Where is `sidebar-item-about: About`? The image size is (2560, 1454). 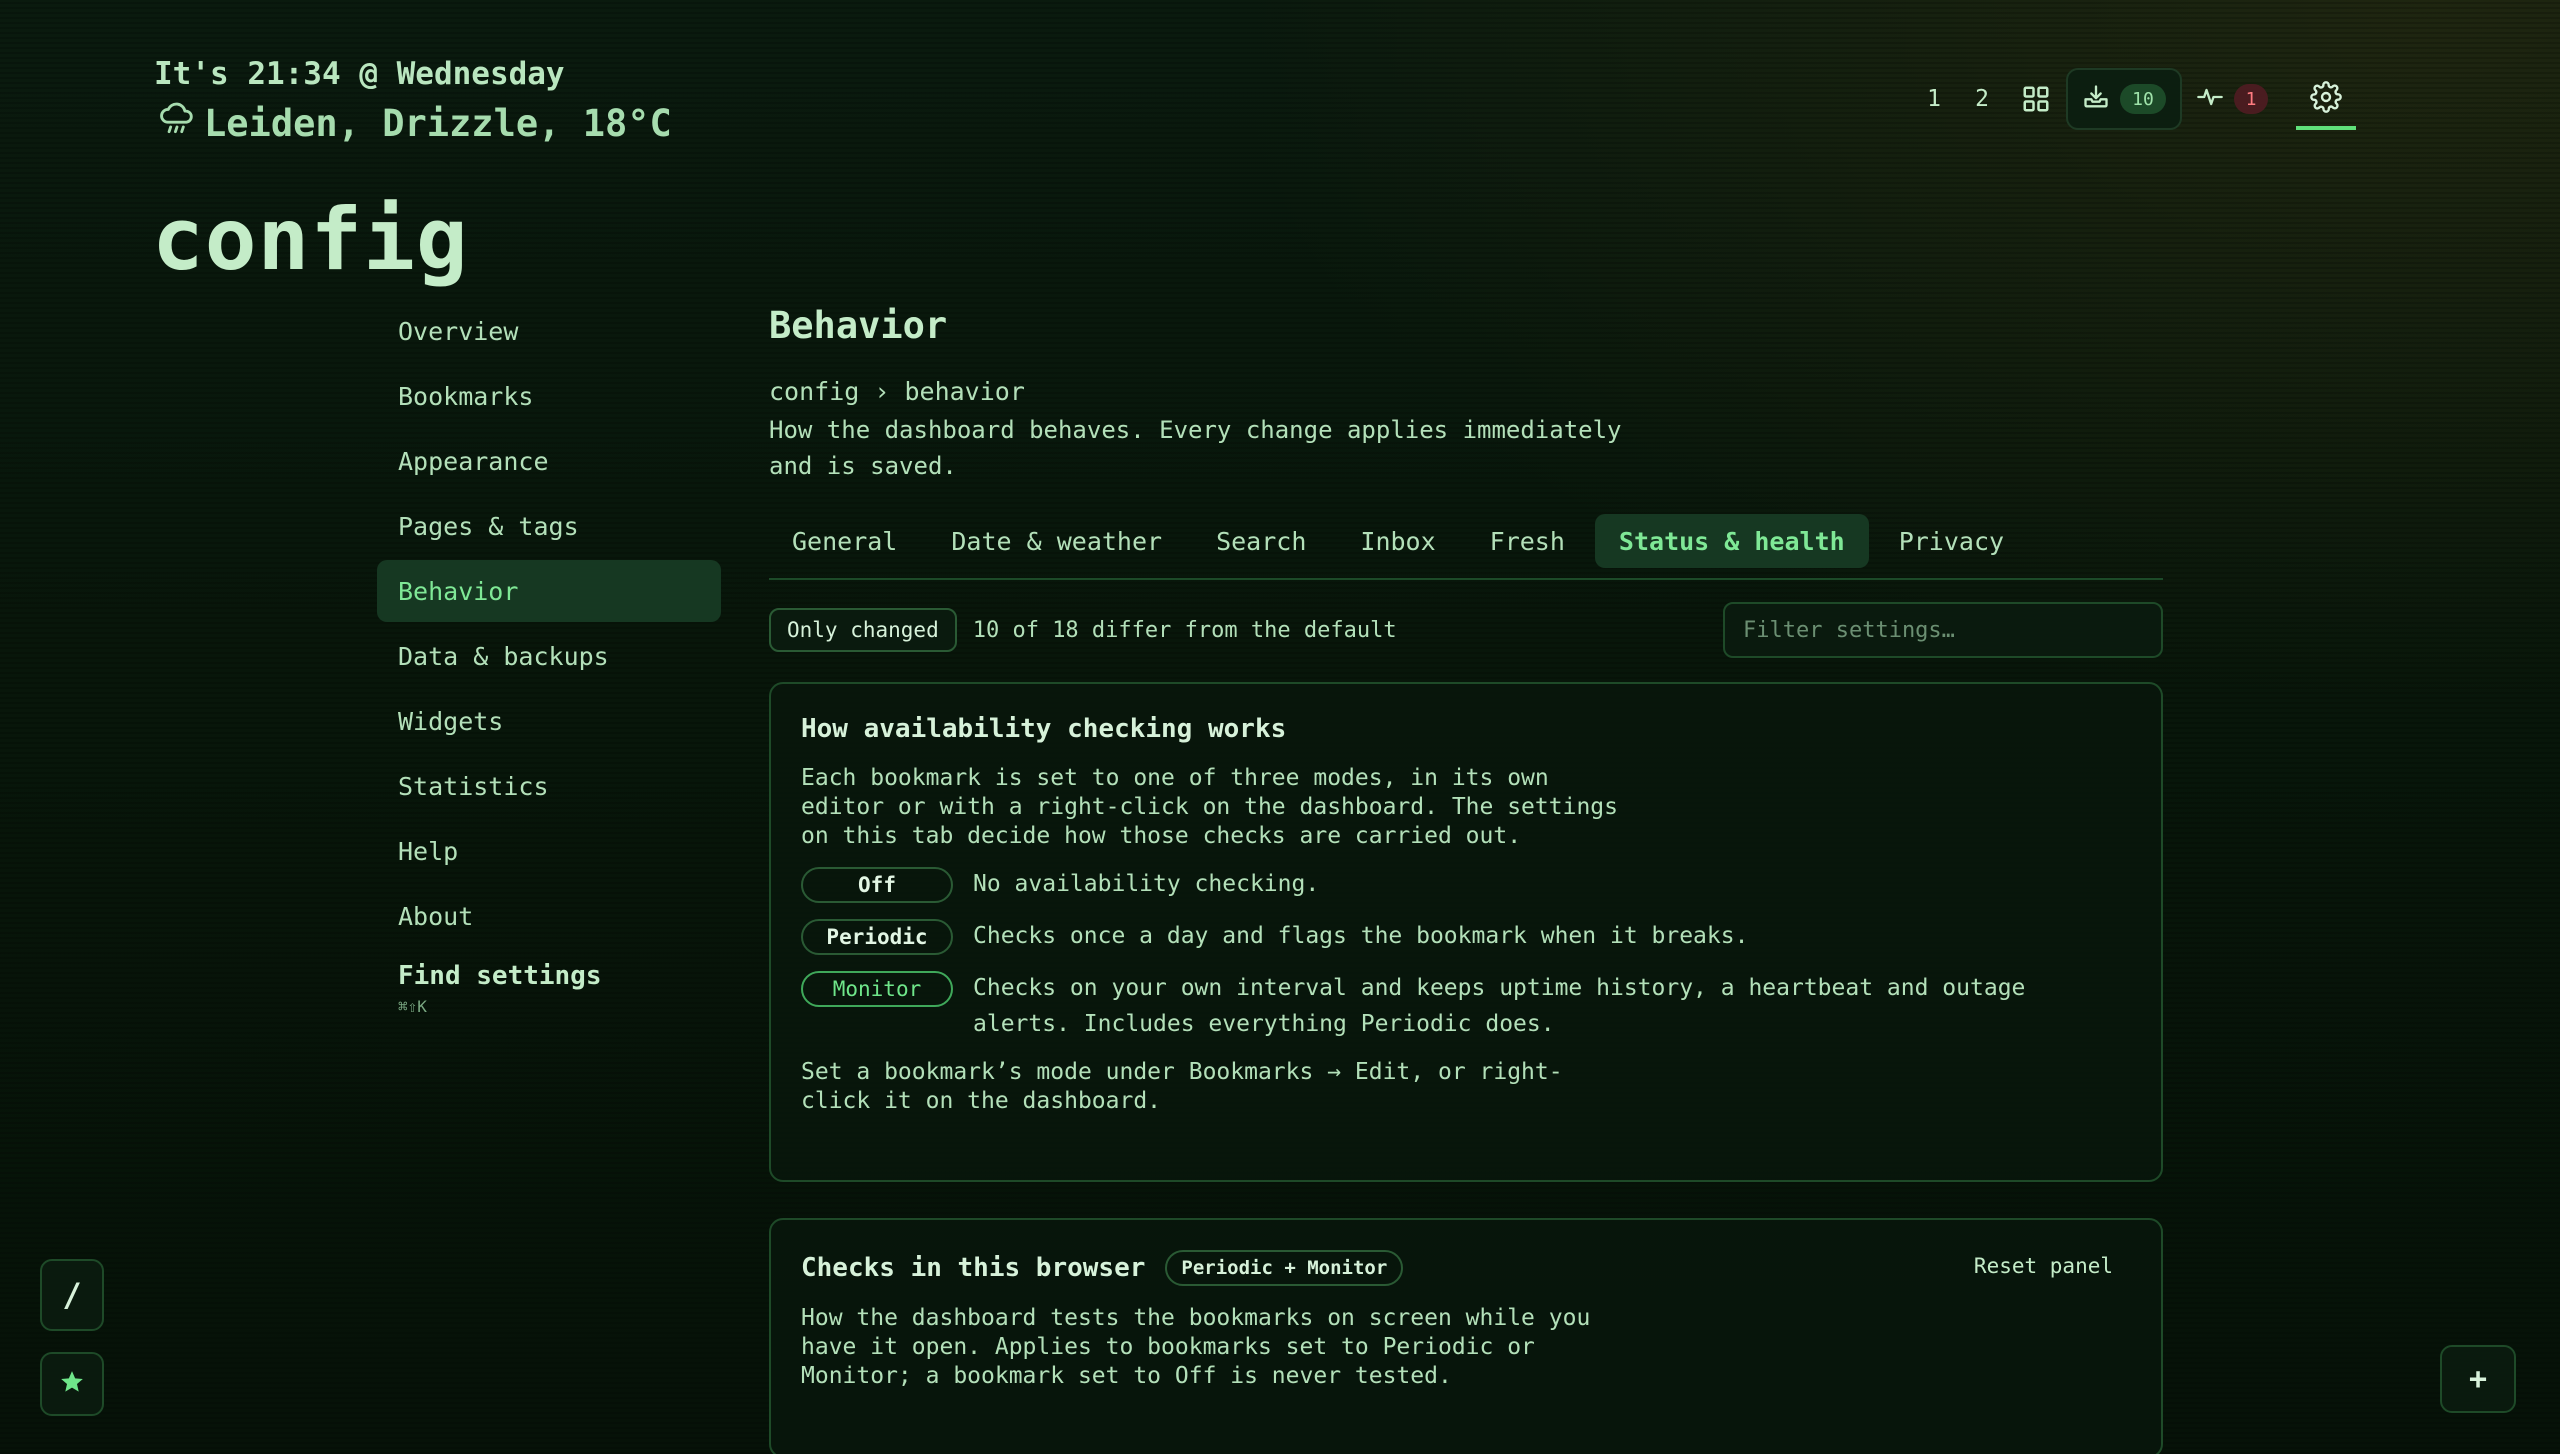
sidebar-item-about: About is located at coordinates (549, 916).